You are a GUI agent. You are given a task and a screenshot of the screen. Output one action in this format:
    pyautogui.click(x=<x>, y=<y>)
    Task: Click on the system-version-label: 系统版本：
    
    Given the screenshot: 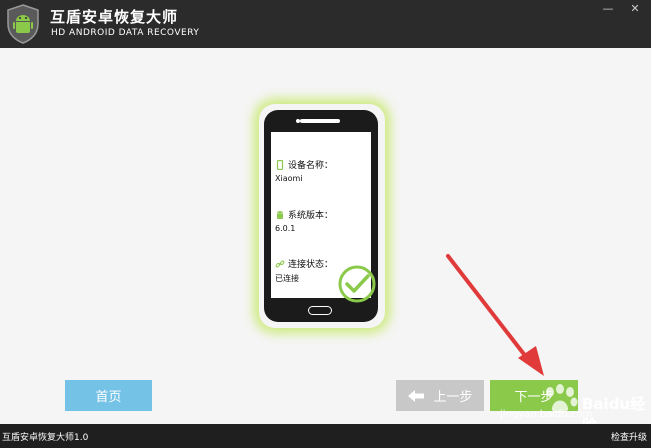 What is the action you would take?
    pyautogui.click(x=311, y=216)
    